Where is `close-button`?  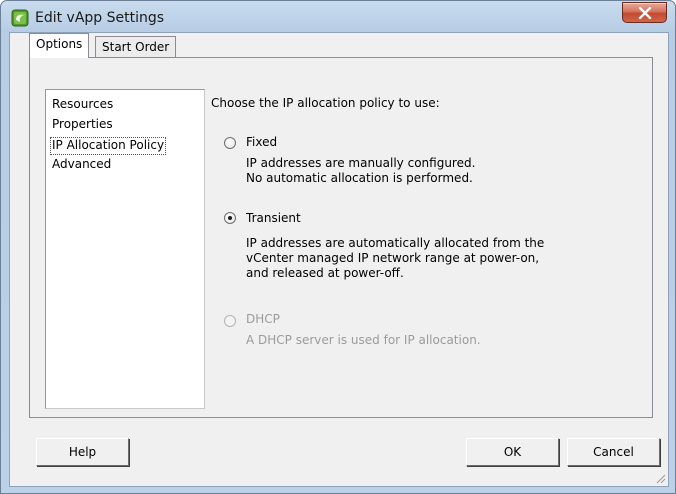 close-button is located at coordinates (644, 12).